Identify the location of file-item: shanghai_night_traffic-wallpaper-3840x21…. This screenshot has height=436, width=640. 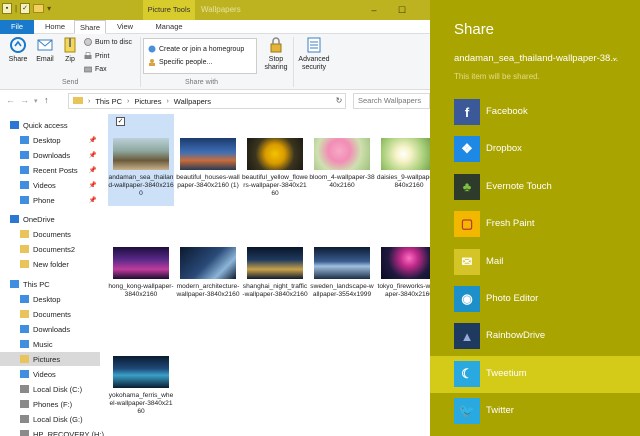
(275, 269).